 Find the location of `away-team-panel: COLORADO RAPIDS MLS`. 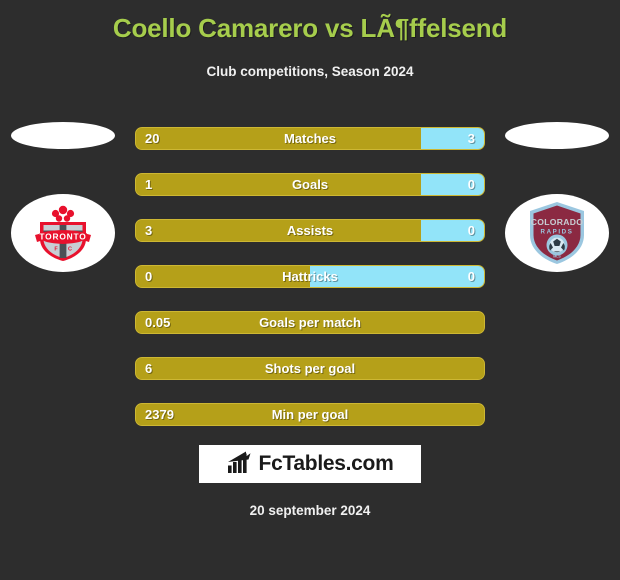

away-team-panel: COLORADO RAPIDS MLS is located at coordinates (557, 197).